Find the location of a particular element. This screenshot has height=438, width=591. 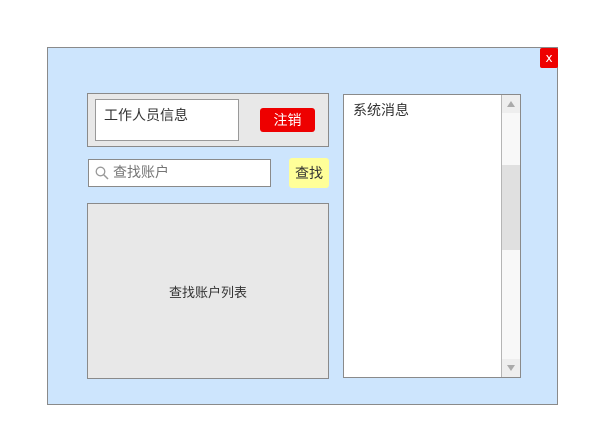

search-box is located at coordinates (179, 173).